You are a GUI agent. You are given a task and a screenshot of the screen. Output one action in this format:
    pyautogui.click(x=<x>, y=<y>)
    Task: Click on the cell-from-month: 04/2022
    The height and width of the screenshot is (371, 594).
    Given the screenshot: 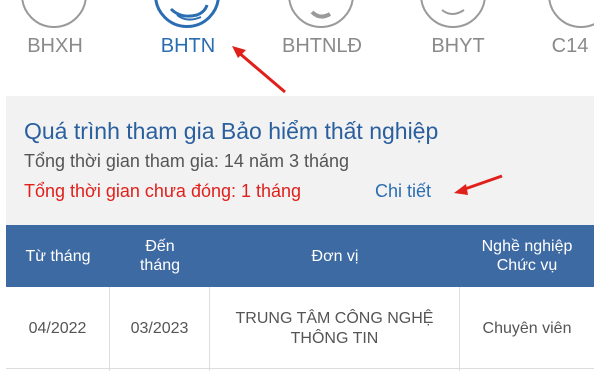 What is the action you would take?
    pyautogui.click(x=58, y=329)
    